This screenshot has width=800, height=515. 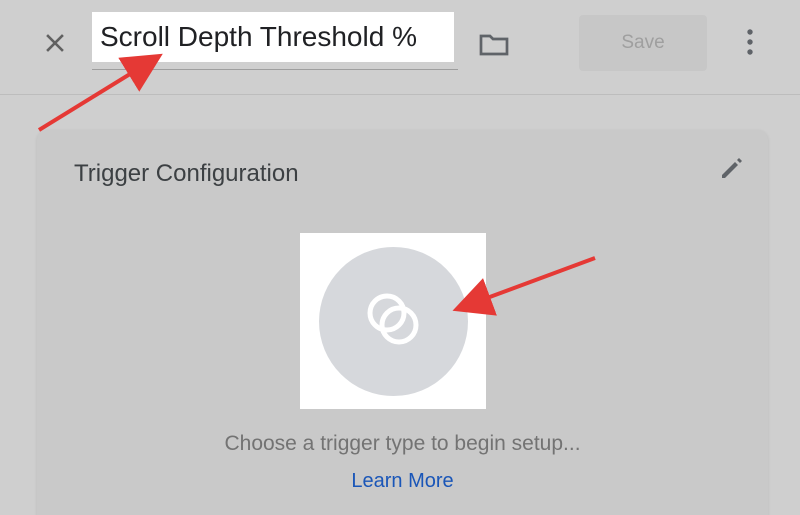 I want to click on edit-button, so click(x=731, y=170).